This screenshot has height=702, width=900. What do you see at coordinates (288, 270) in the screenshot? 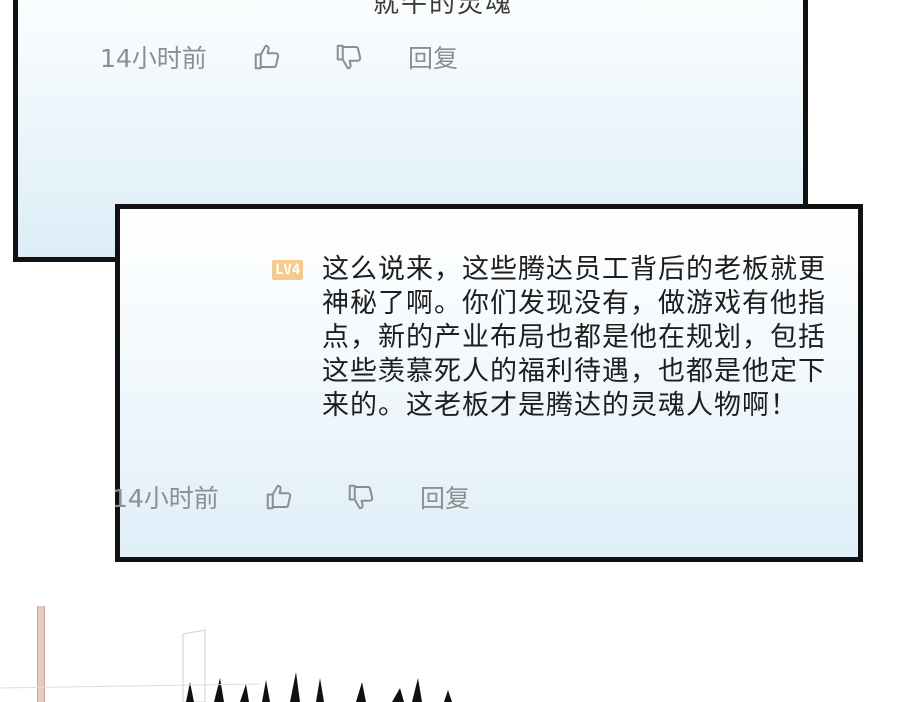
I see `user-level-badge: LV4` at bounding box center [288, 270].